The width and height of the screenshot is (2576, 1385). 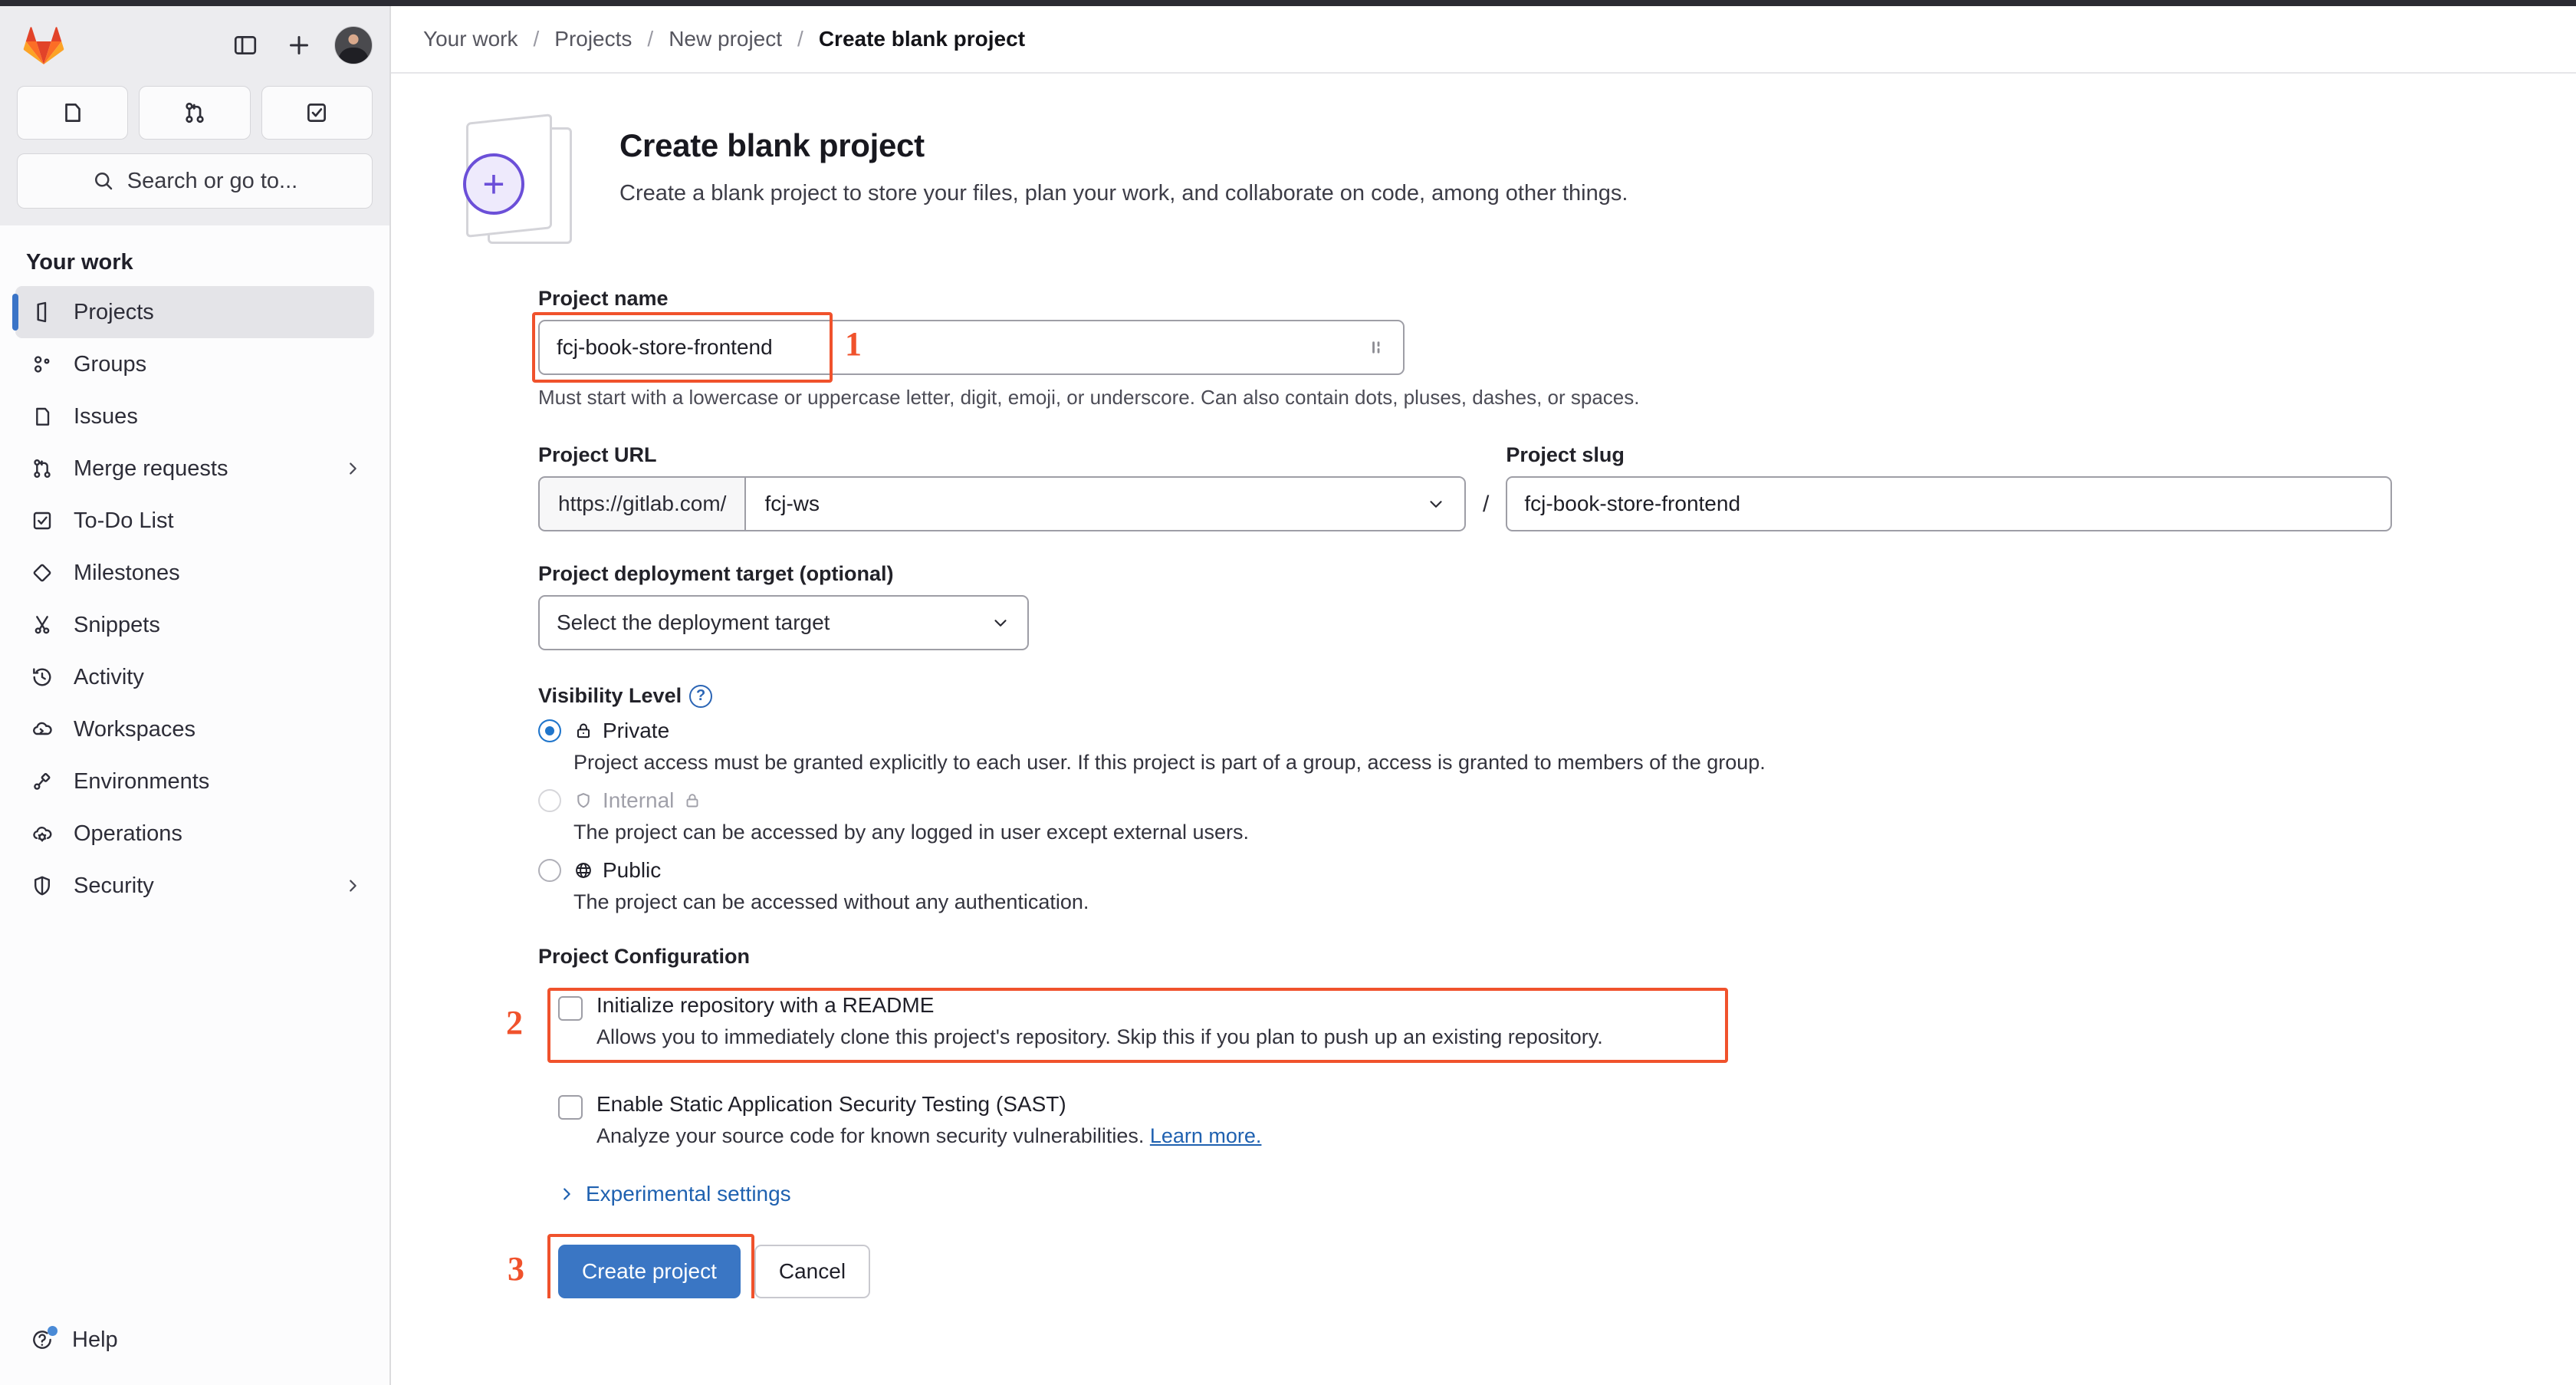 I want to click on visibility-option-public: Public, so click(x=1534, y=871).